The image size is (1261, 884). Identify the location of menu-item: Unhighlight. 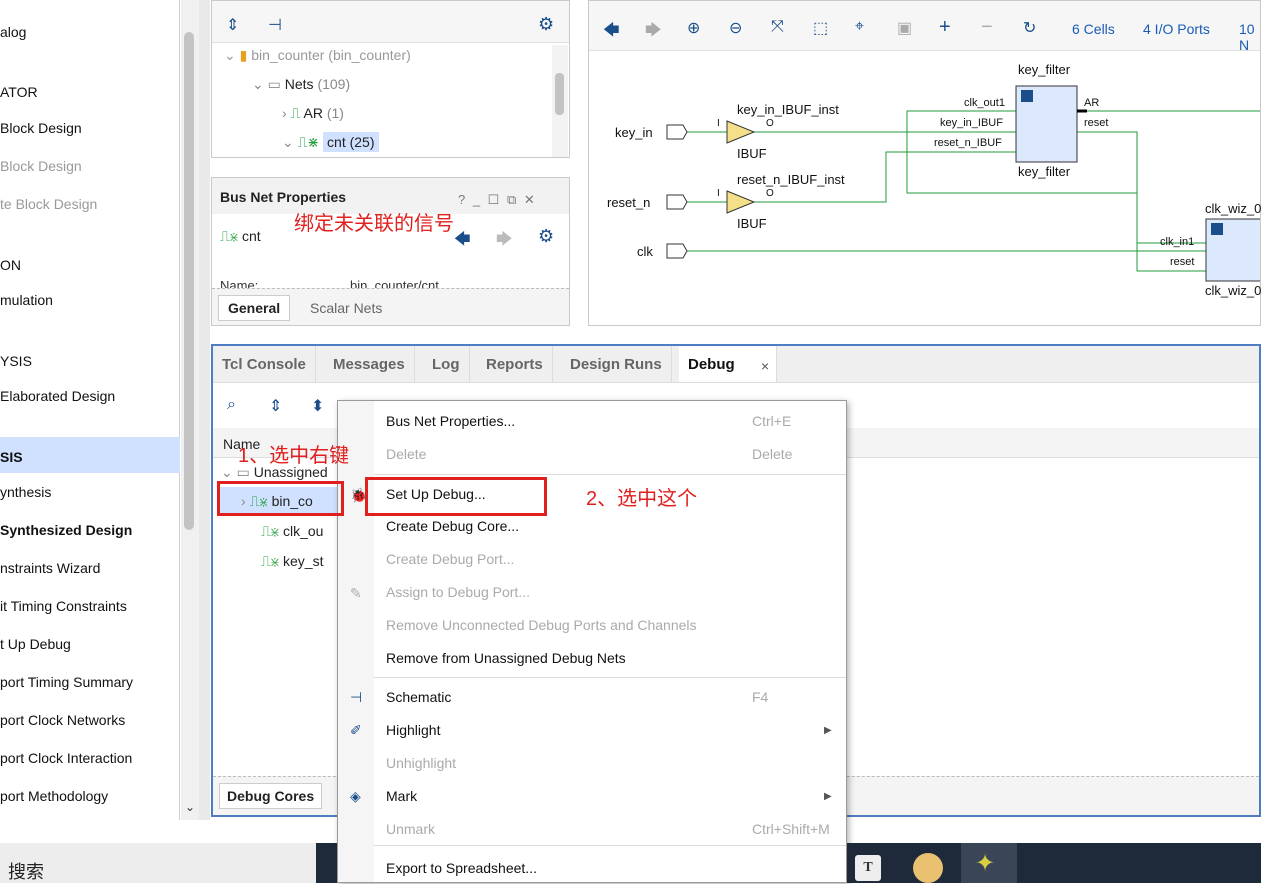
(421, 763).